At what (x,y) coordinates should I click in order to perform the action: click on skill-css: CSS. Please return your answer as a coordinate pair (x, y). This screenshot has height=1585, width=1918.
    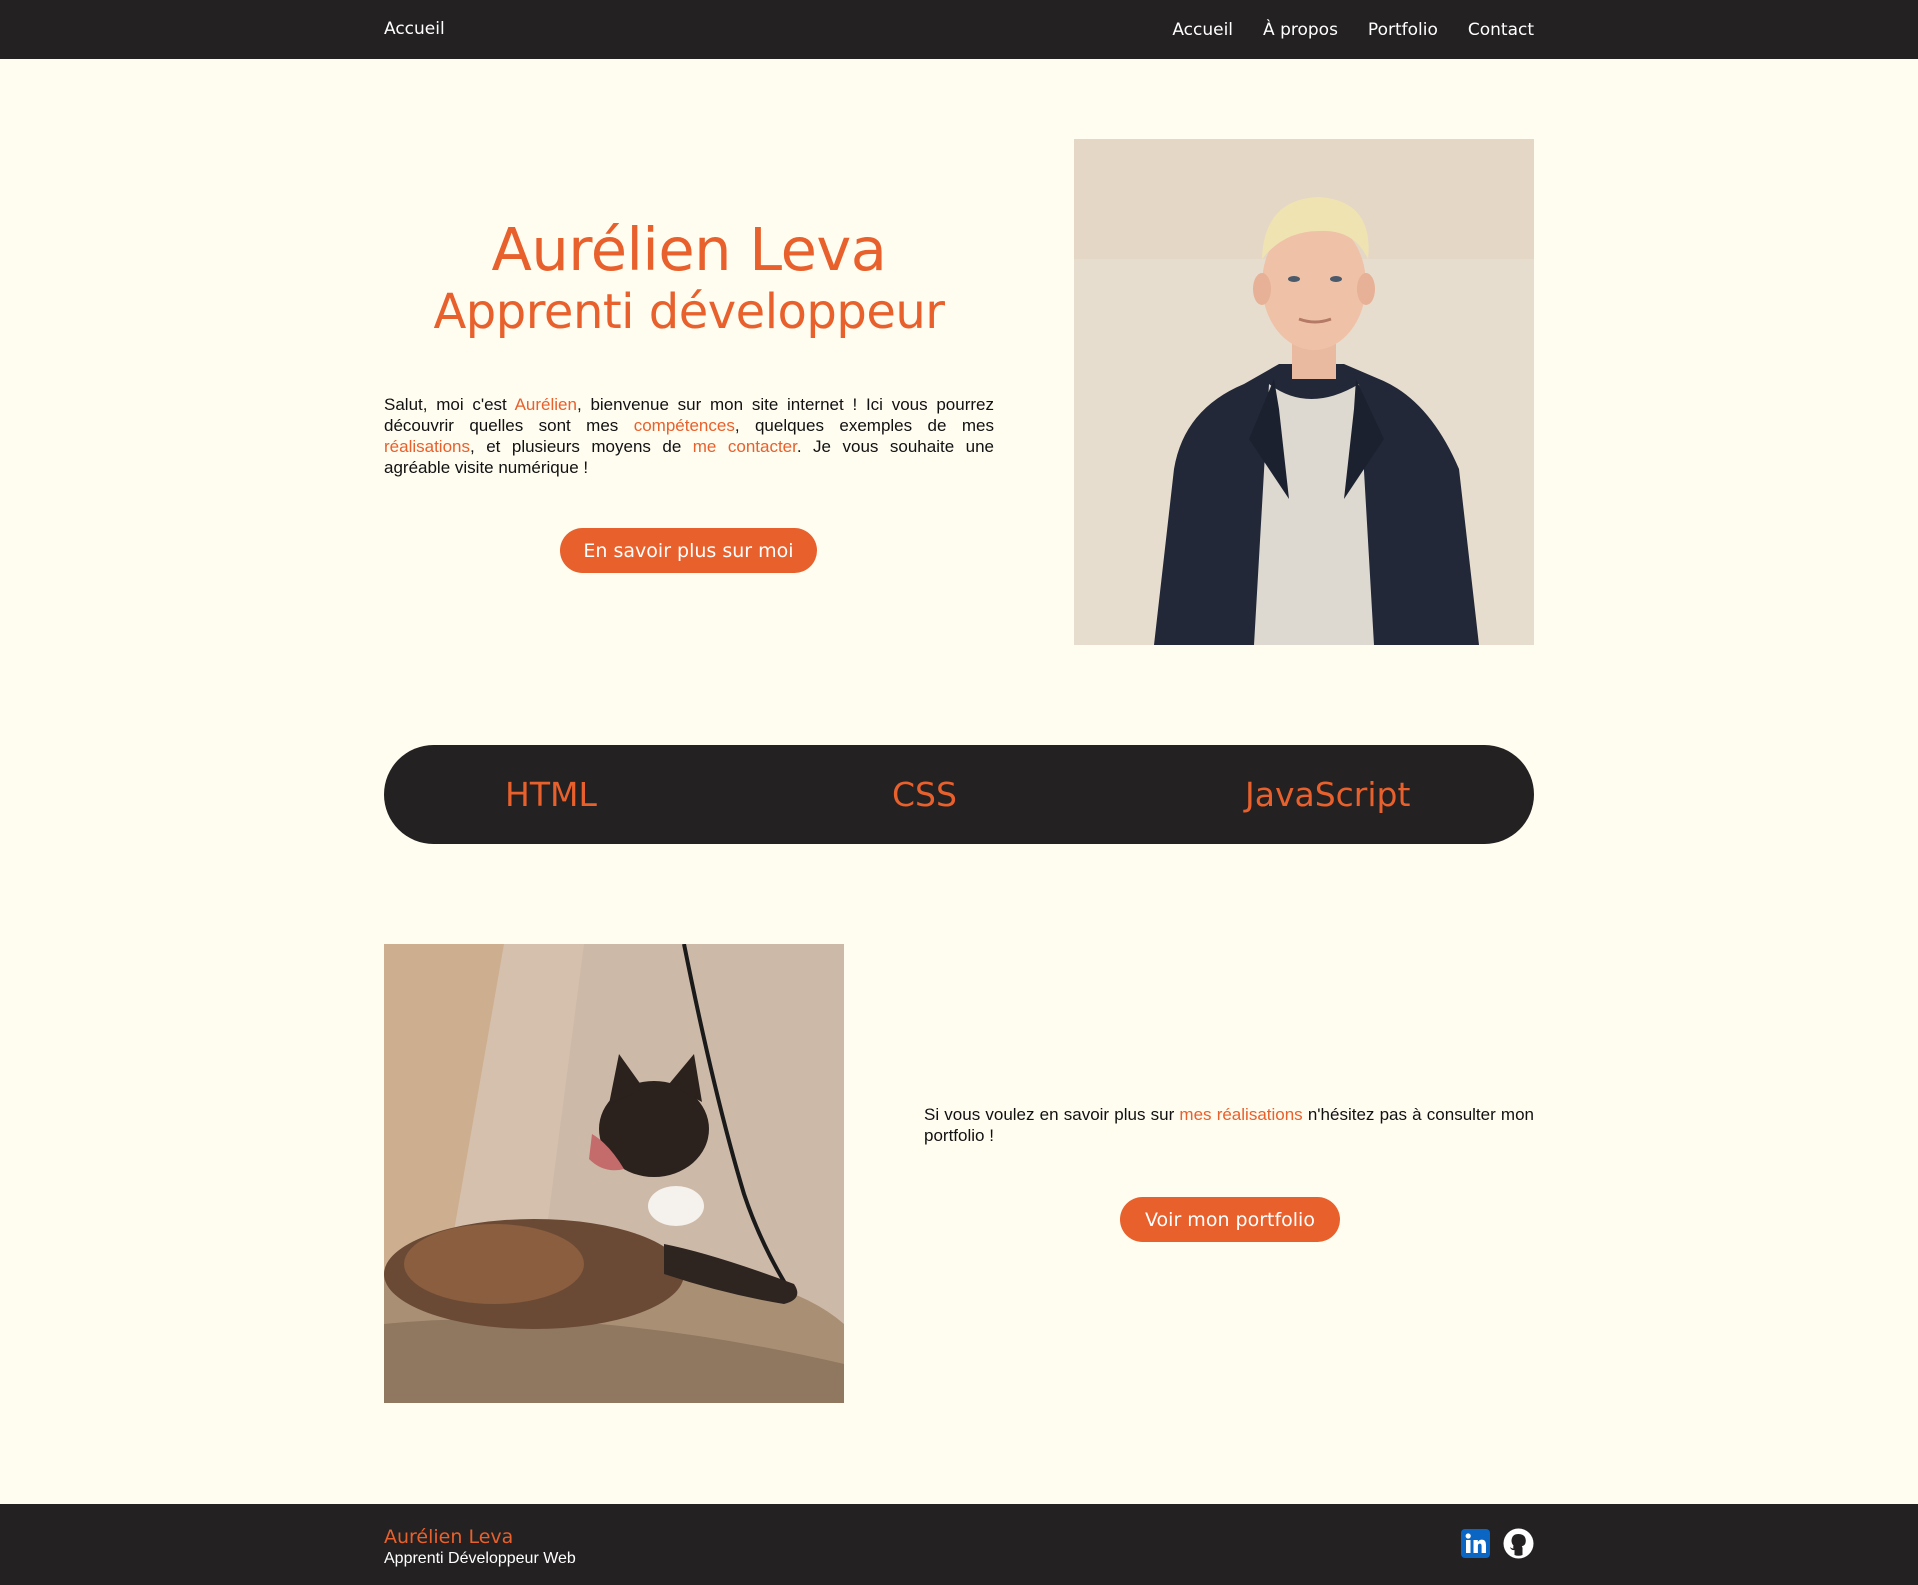
    Looking at the image, I should click on (924, 794).